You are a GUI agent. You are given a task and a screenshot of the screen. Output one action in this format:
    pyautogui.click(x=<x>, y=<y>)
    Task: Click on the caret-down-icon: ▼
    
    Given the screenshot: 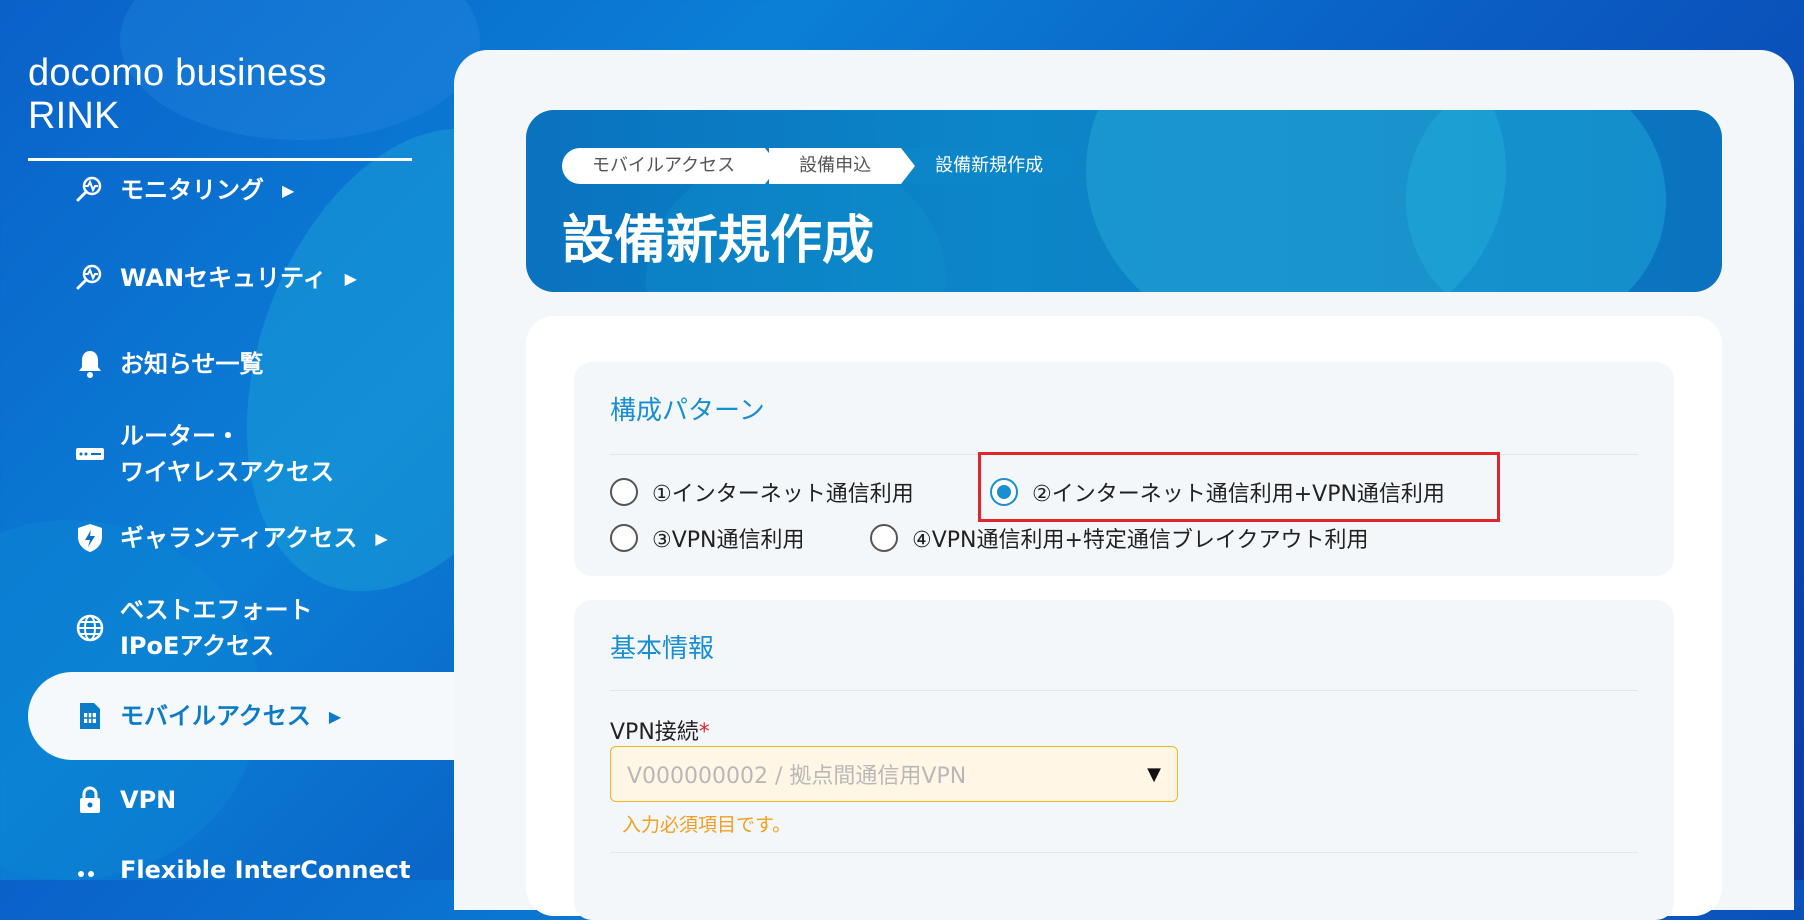 What is the action you would take?
    pyautogui.click(x=1154, y=774)
    